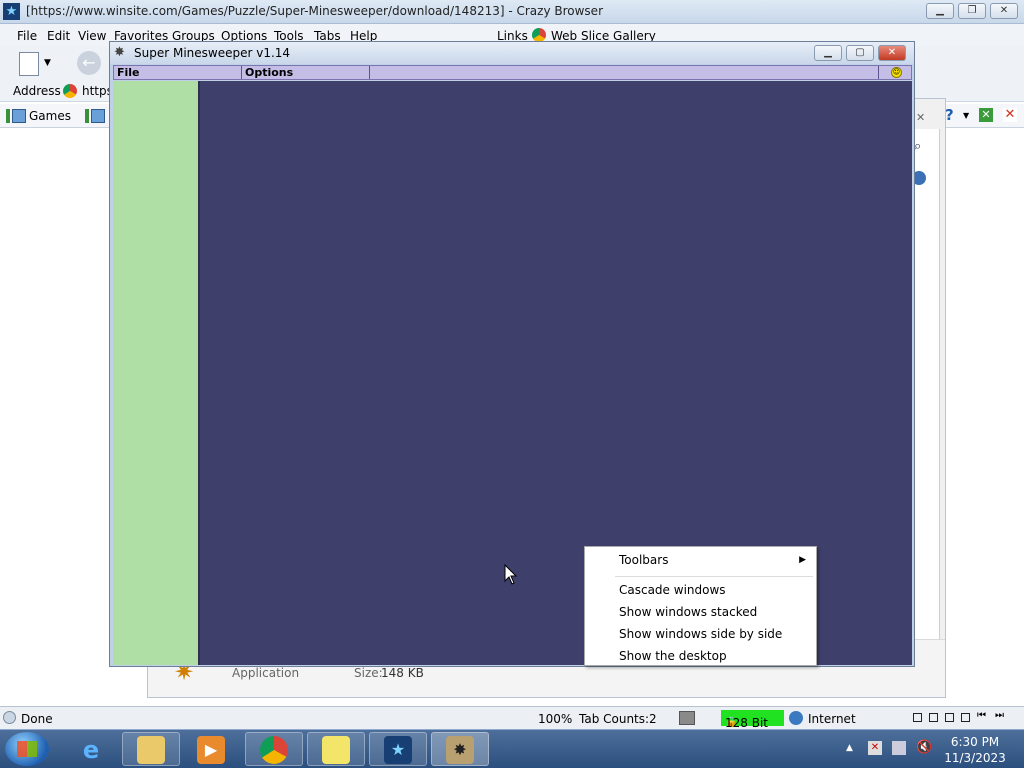  I want to click on layout-cascade-icon, so click(933, 717).